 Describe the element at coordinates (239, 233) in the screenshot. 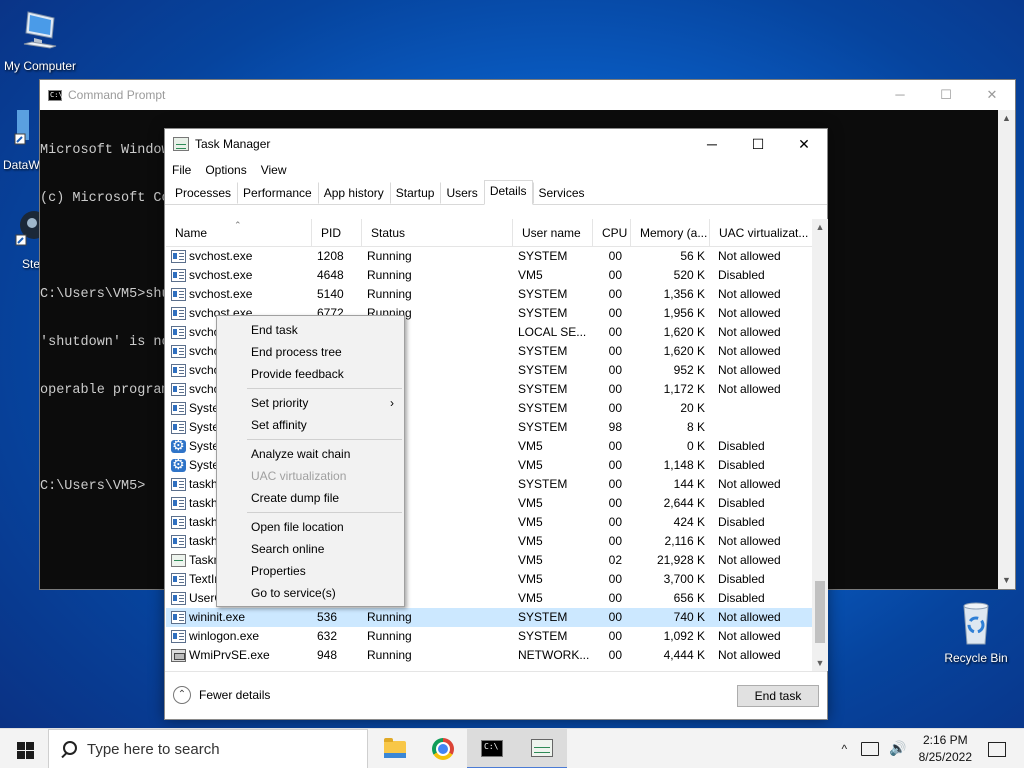

I see `column-header-name: Name ⌃` at that location.